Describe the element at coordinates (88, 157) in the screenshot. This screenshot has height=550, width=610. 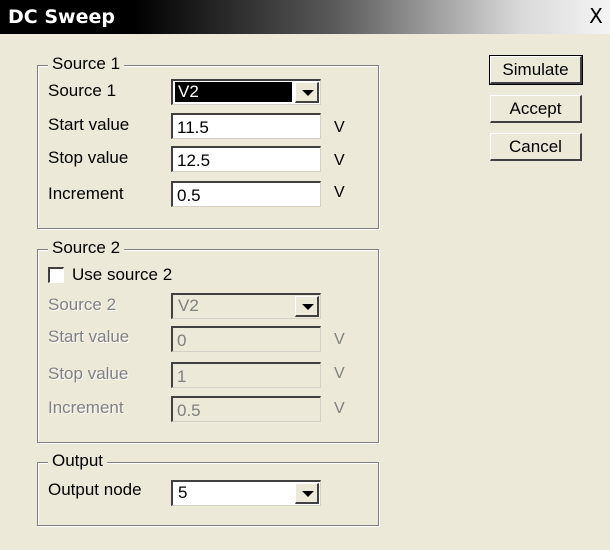
I see `source1-stop-label: Stop value` at that location.